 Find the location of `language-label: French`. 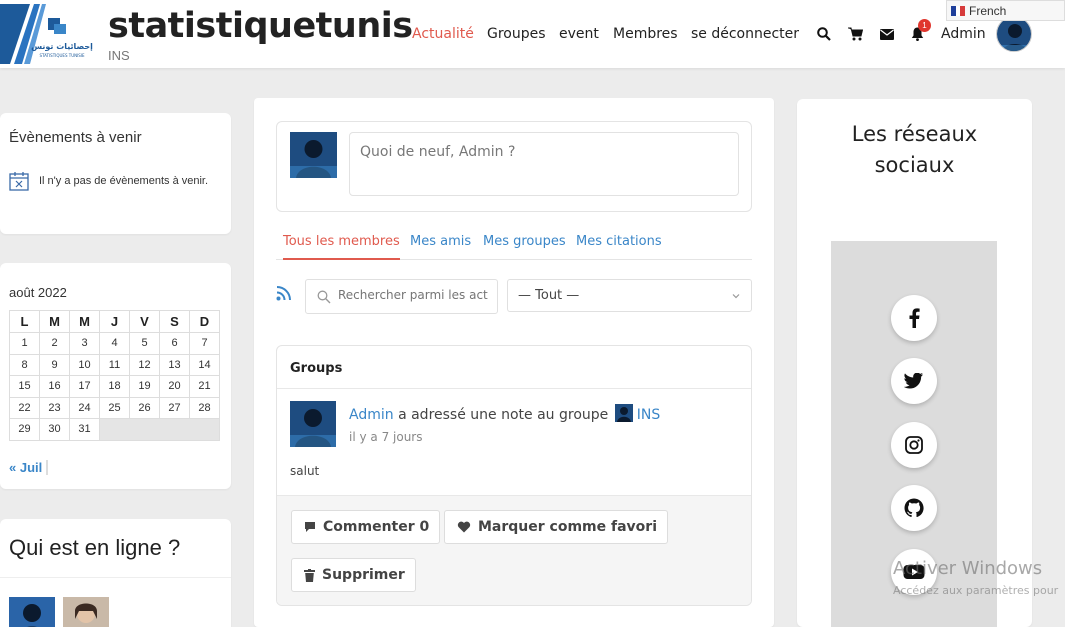

language-label: French is located at coordinates (988, 10).